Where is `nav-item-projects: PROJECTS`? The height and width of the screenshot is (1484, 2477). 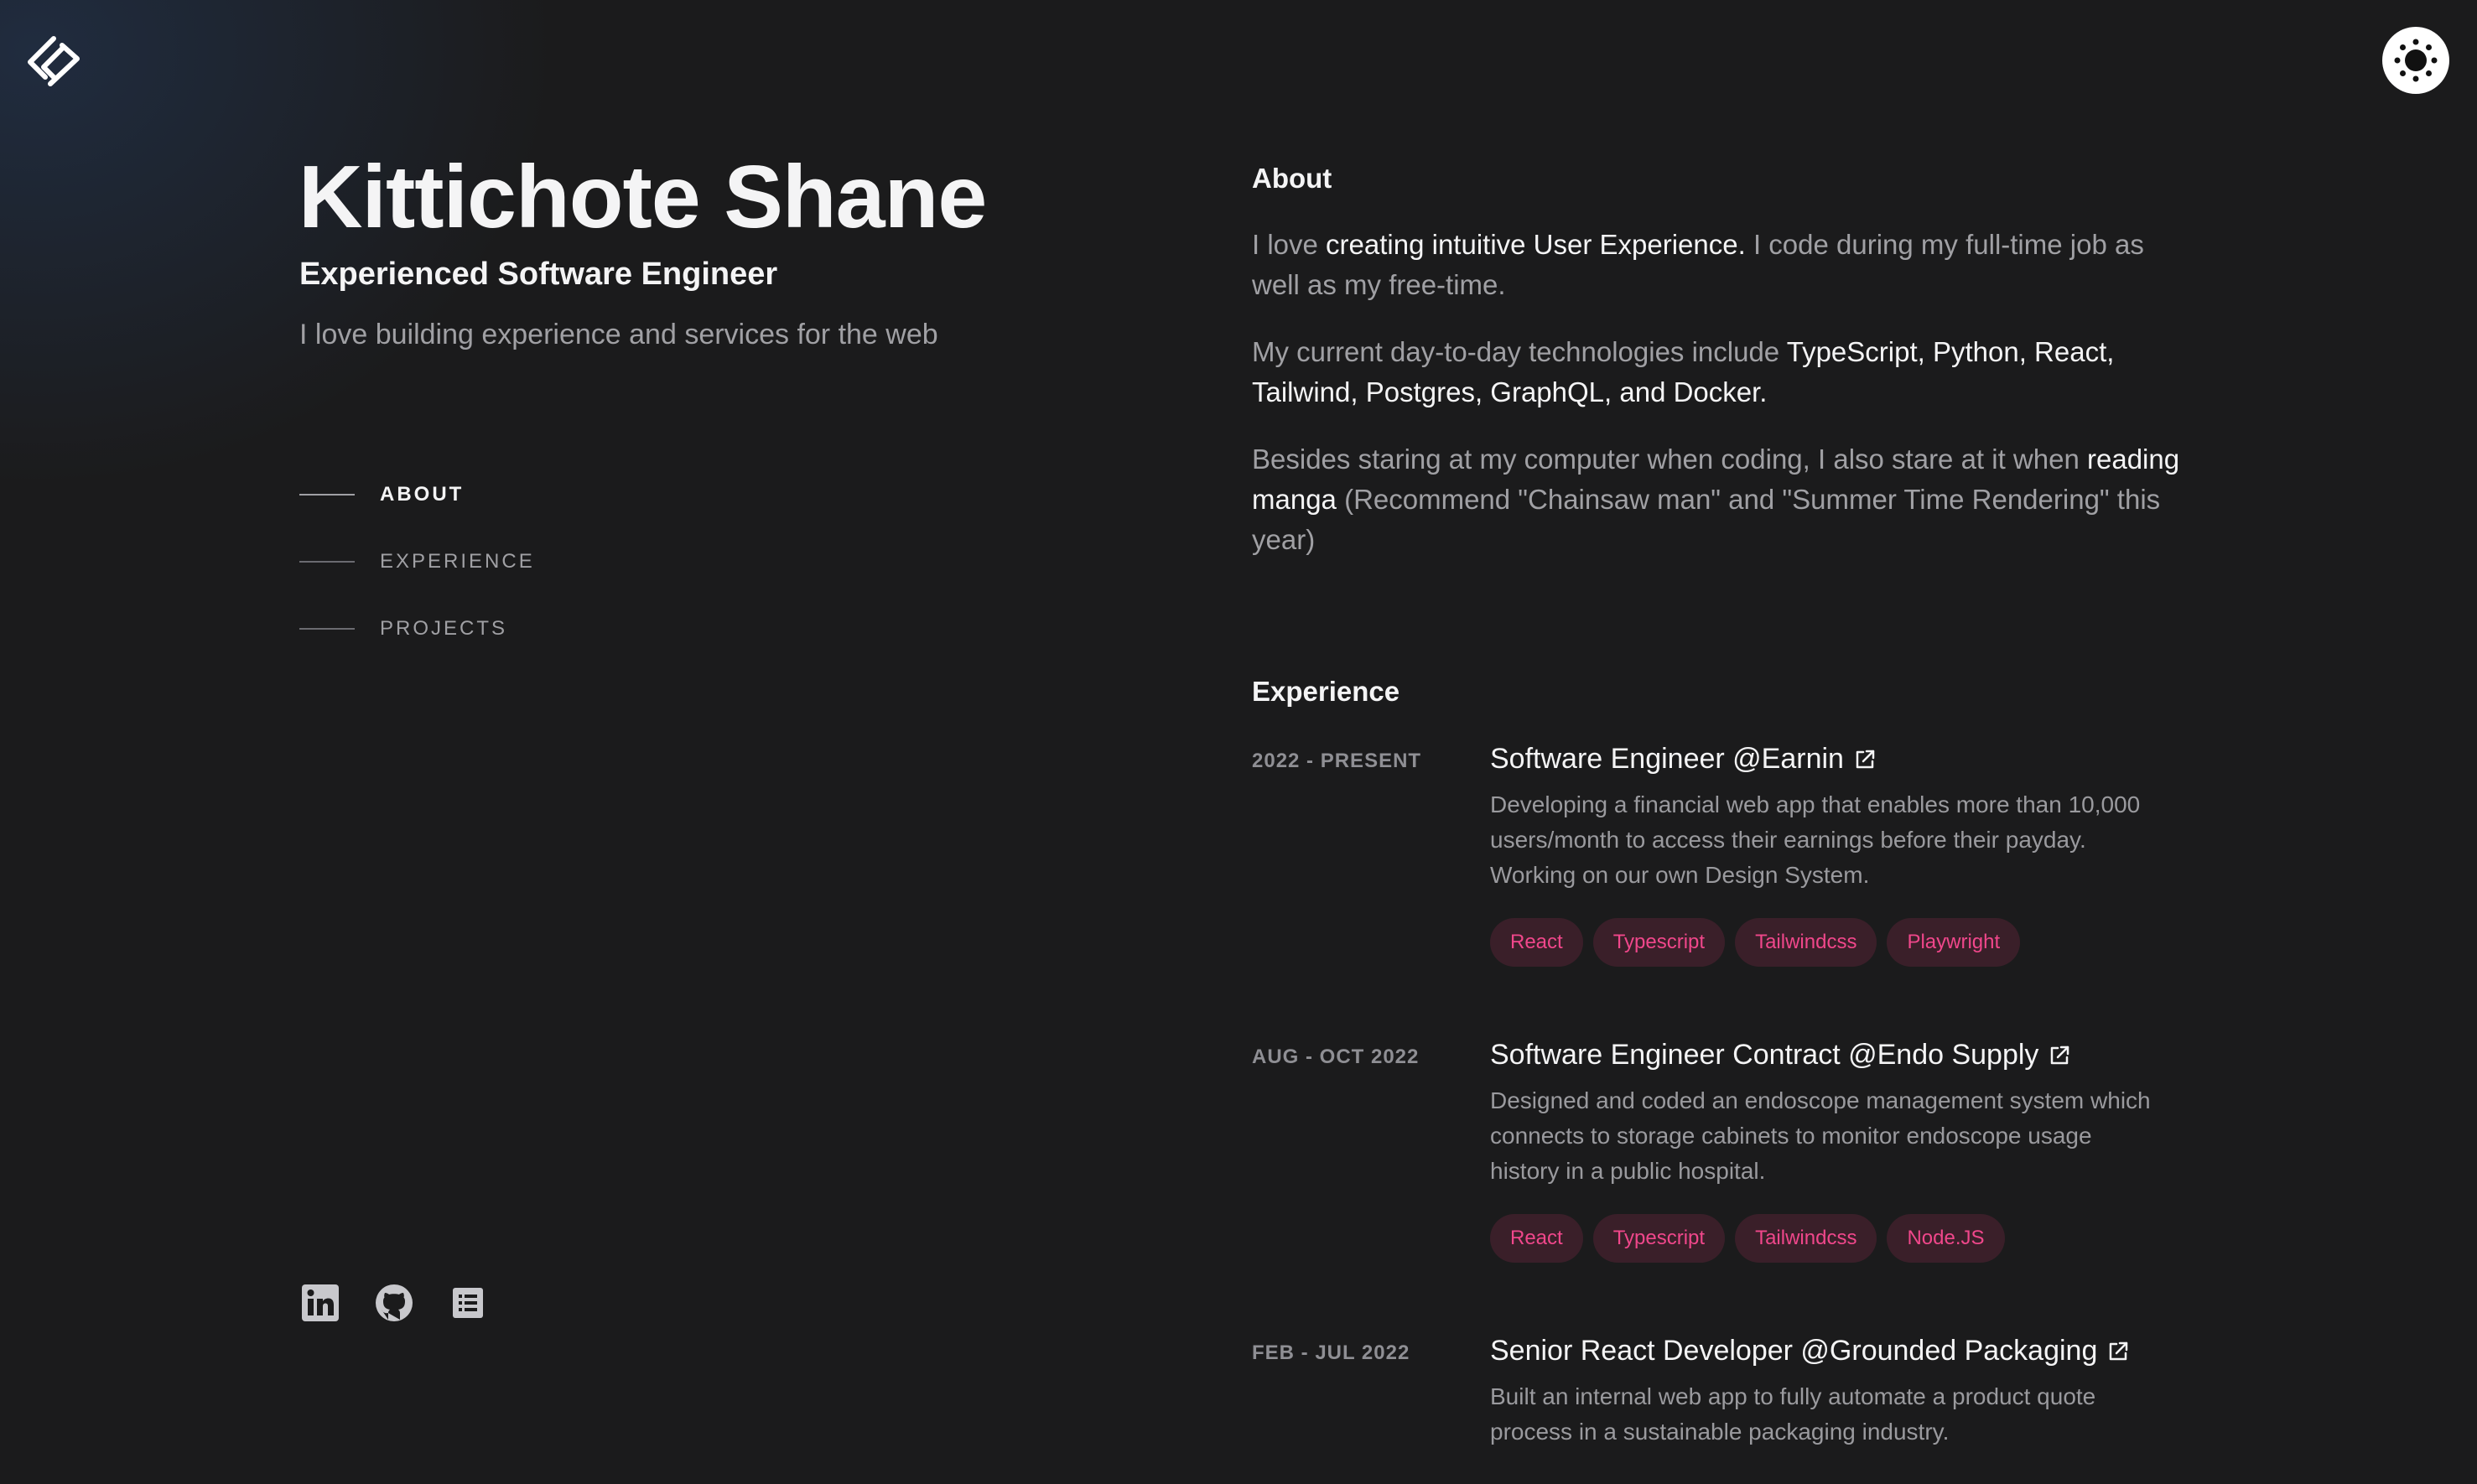 nav-item-projects: PROJECTS is located at coordinates (417, 628).